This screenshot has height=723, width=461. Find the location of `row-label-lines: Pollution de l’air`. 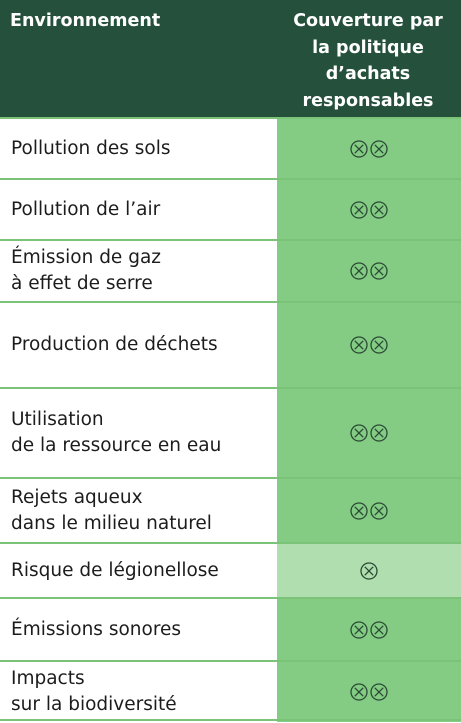

row-label-lines: Pollution de l’air is located at coordinates (85, 210).